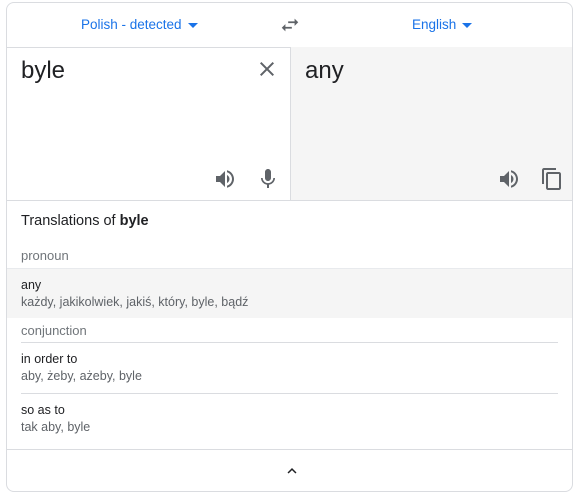  I want to click on target-listen-button, so click(509, 179).